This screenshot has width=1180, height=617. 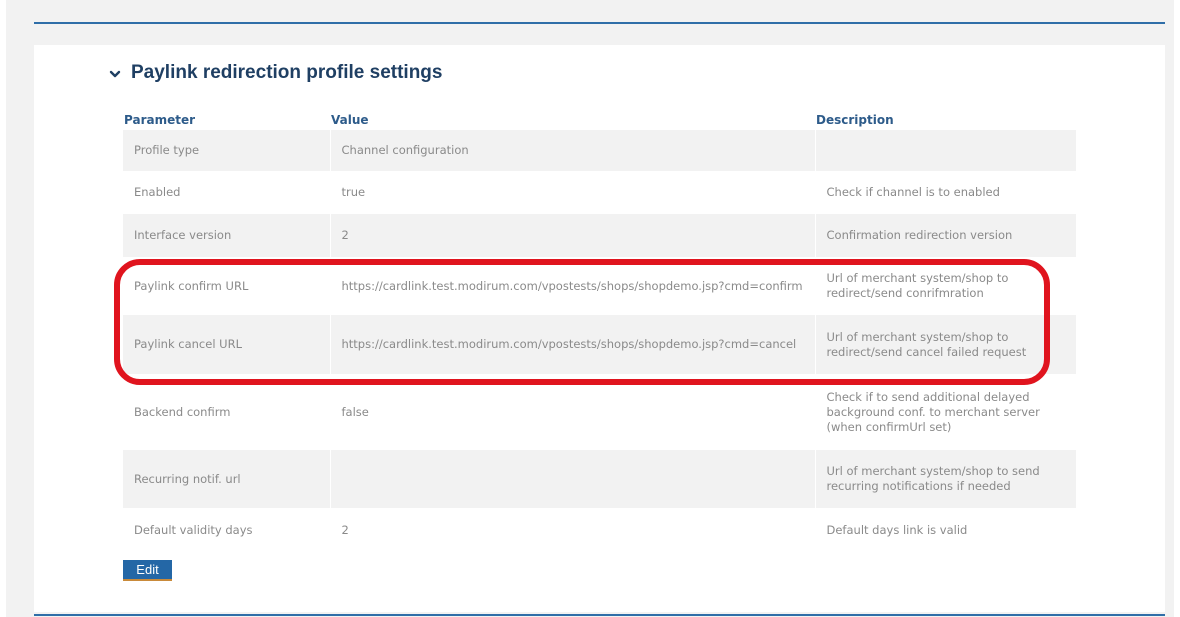 What do you see at coordinates (227, 479) in the screenshot?
I see `parameter-cell: Recurring notif. url` at bounding box center [227, 479].